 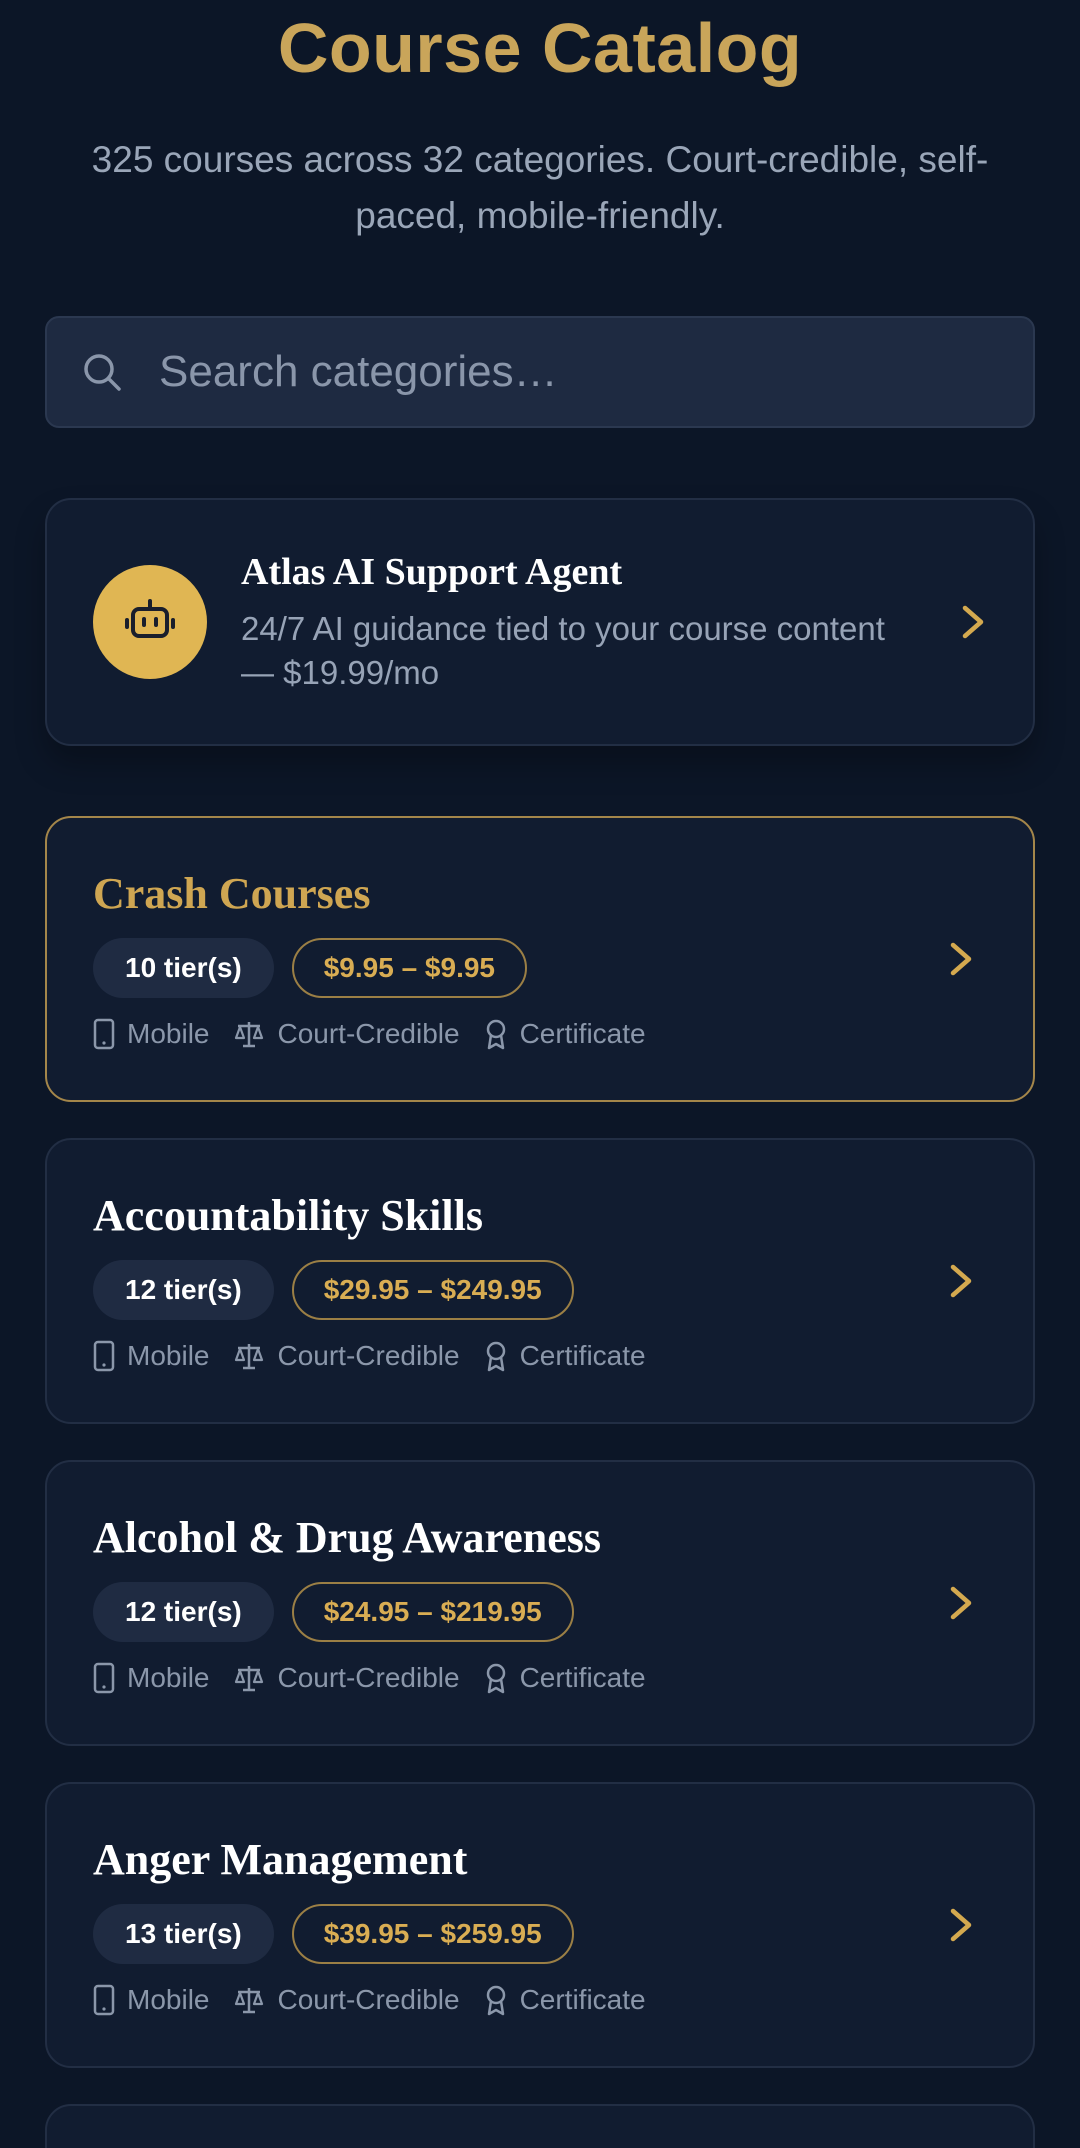 What do you see at coordinates (280, 1859) in the screenshot?
I see `category-title: Anger Management` at bounding box center [280, 1859].